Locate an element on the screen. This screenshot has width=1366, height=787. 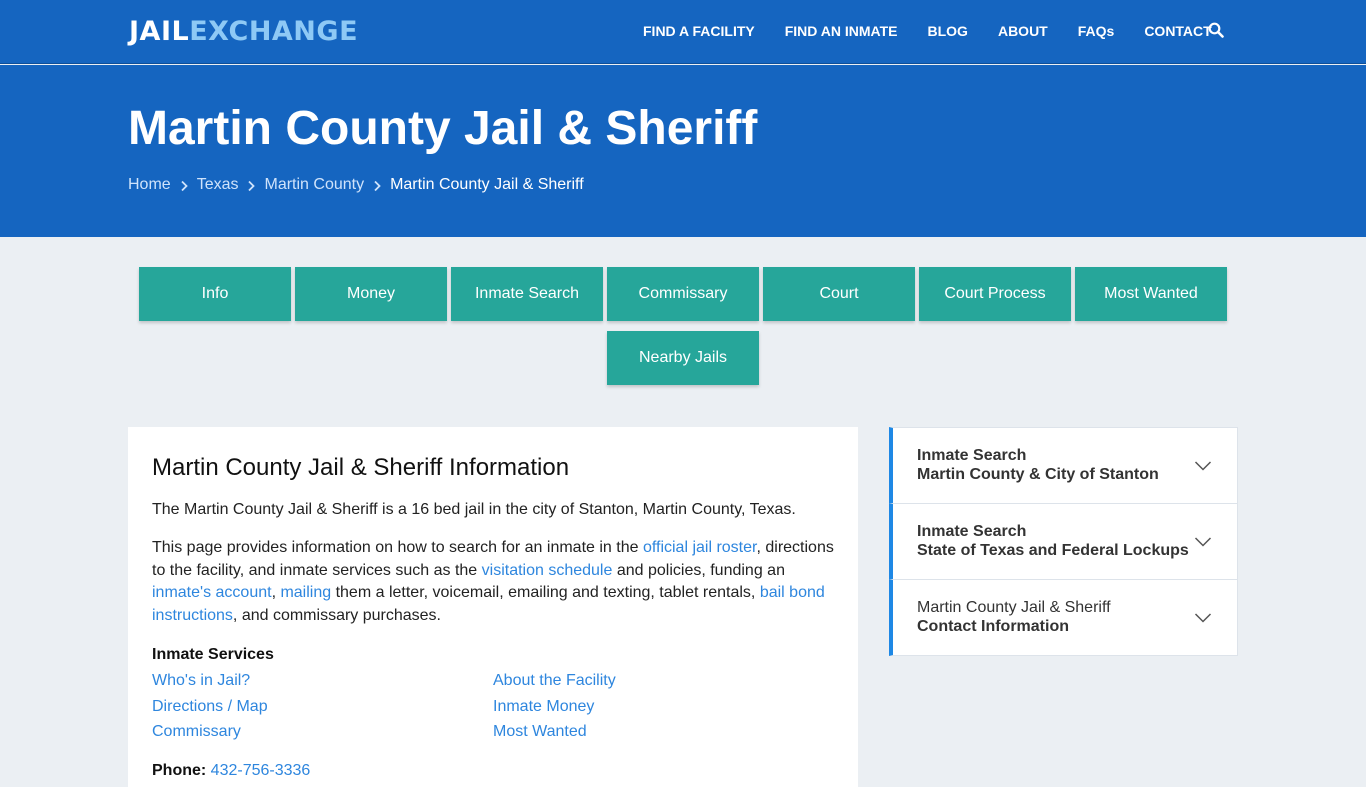
phone-row: Phone: 432-756-3336 is located at coordinates (231, 771).